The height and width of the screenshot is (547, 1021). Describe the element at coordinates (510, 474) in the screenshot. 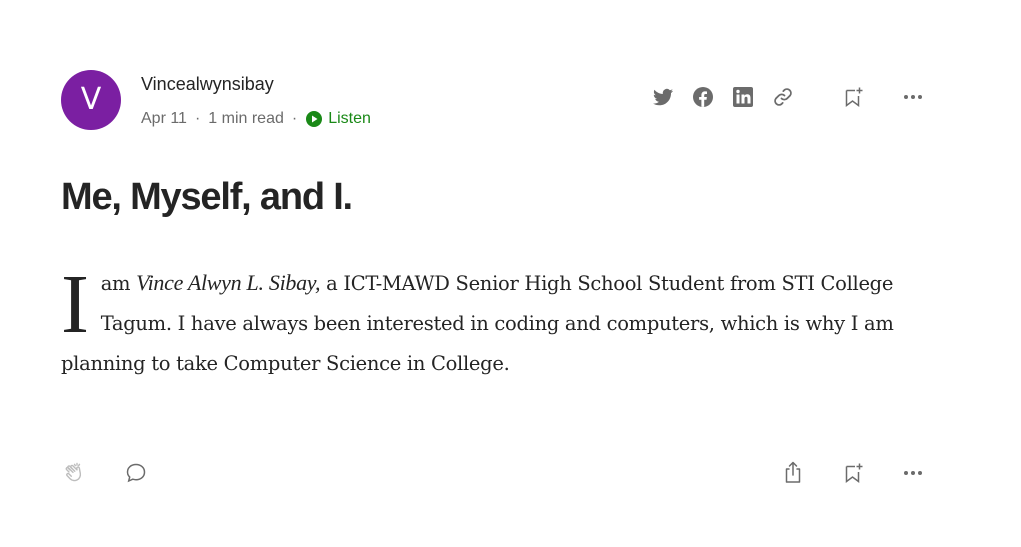

I see `response-toolbar` at that location.